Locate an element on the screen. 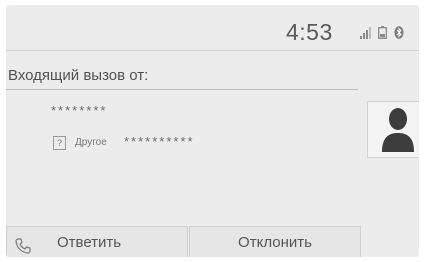 This screenshot has width=425, height=262. answer-label: Ответить is located at coordinates (89, 242).